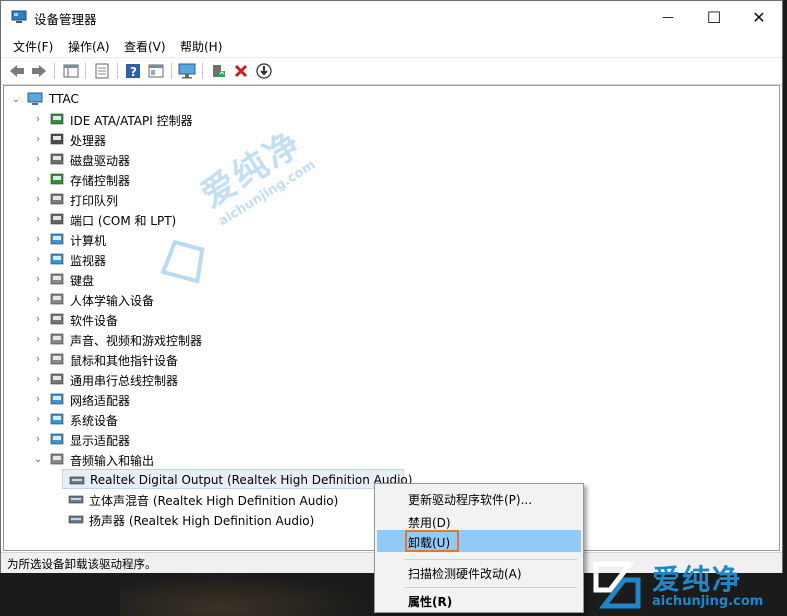  Describe the element at coordinates (136, 341) in the screenshot. I see `tree-category-label: 声音、视频和游戏控制器` at that location.